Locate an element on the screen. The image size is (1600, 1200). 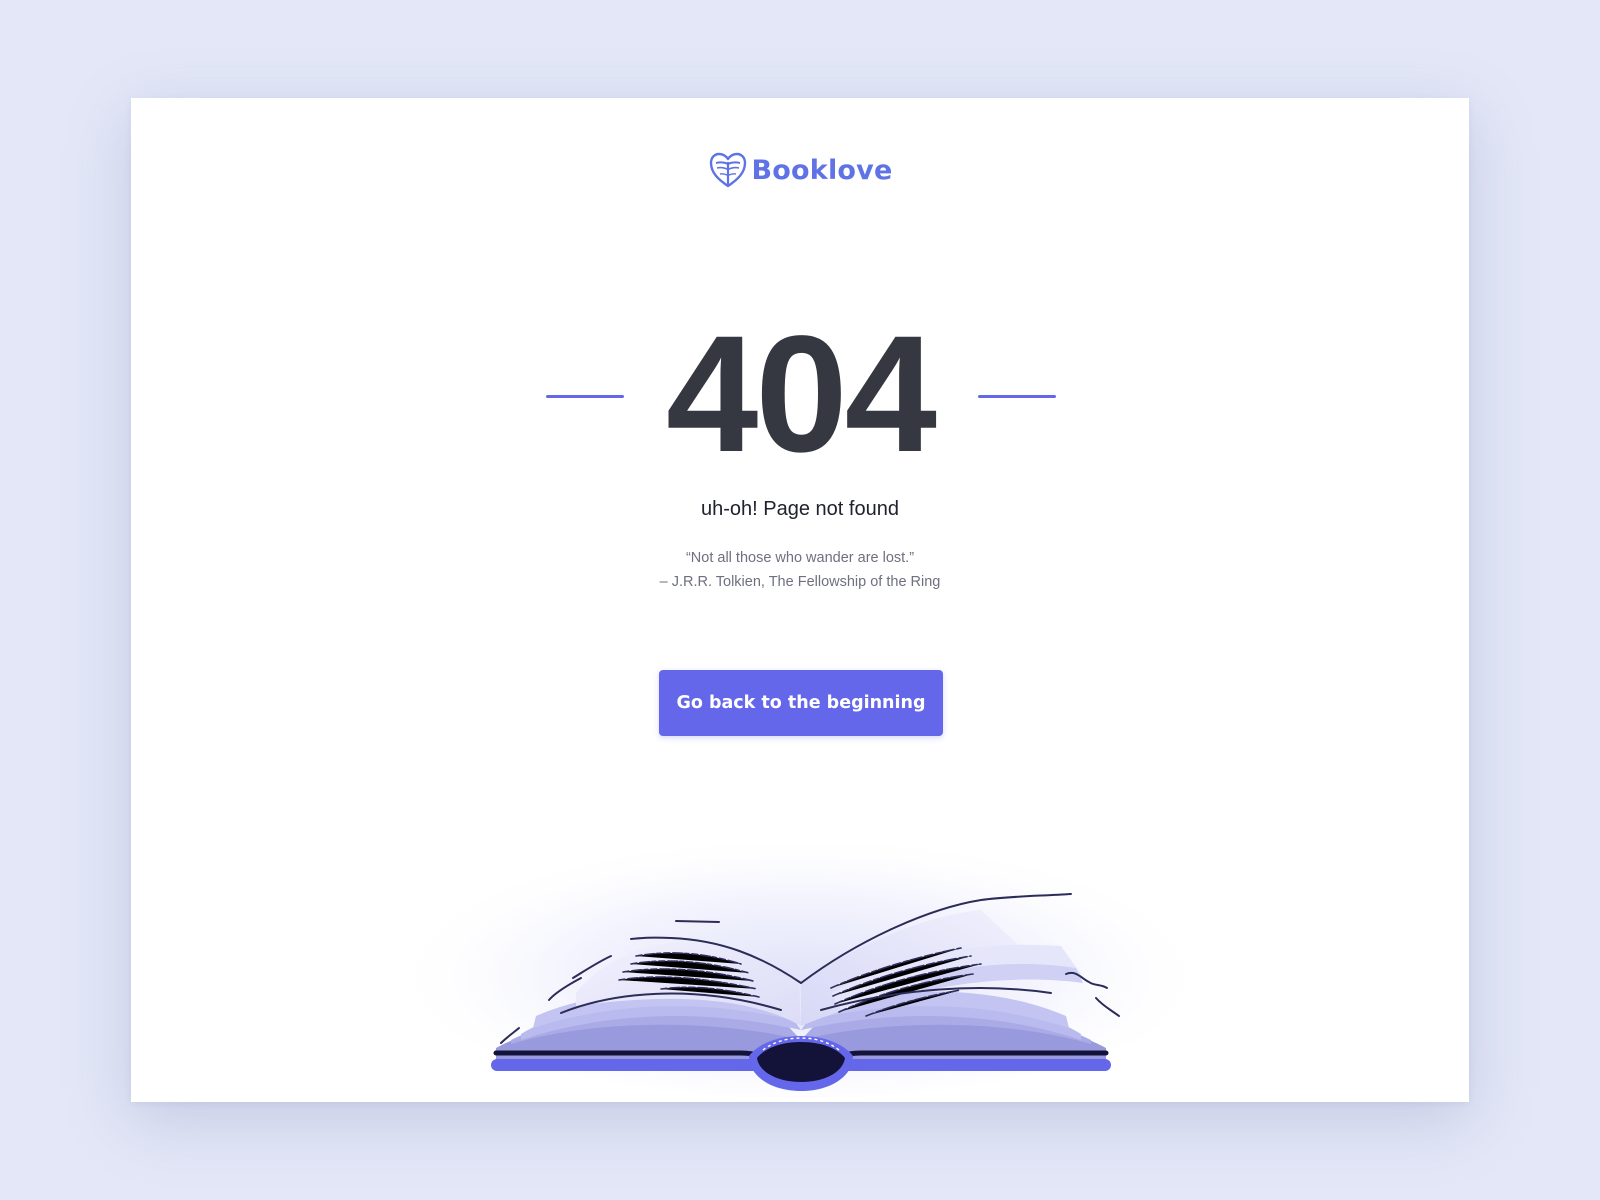
error-code: 404 is located at coordinates (801, 394).